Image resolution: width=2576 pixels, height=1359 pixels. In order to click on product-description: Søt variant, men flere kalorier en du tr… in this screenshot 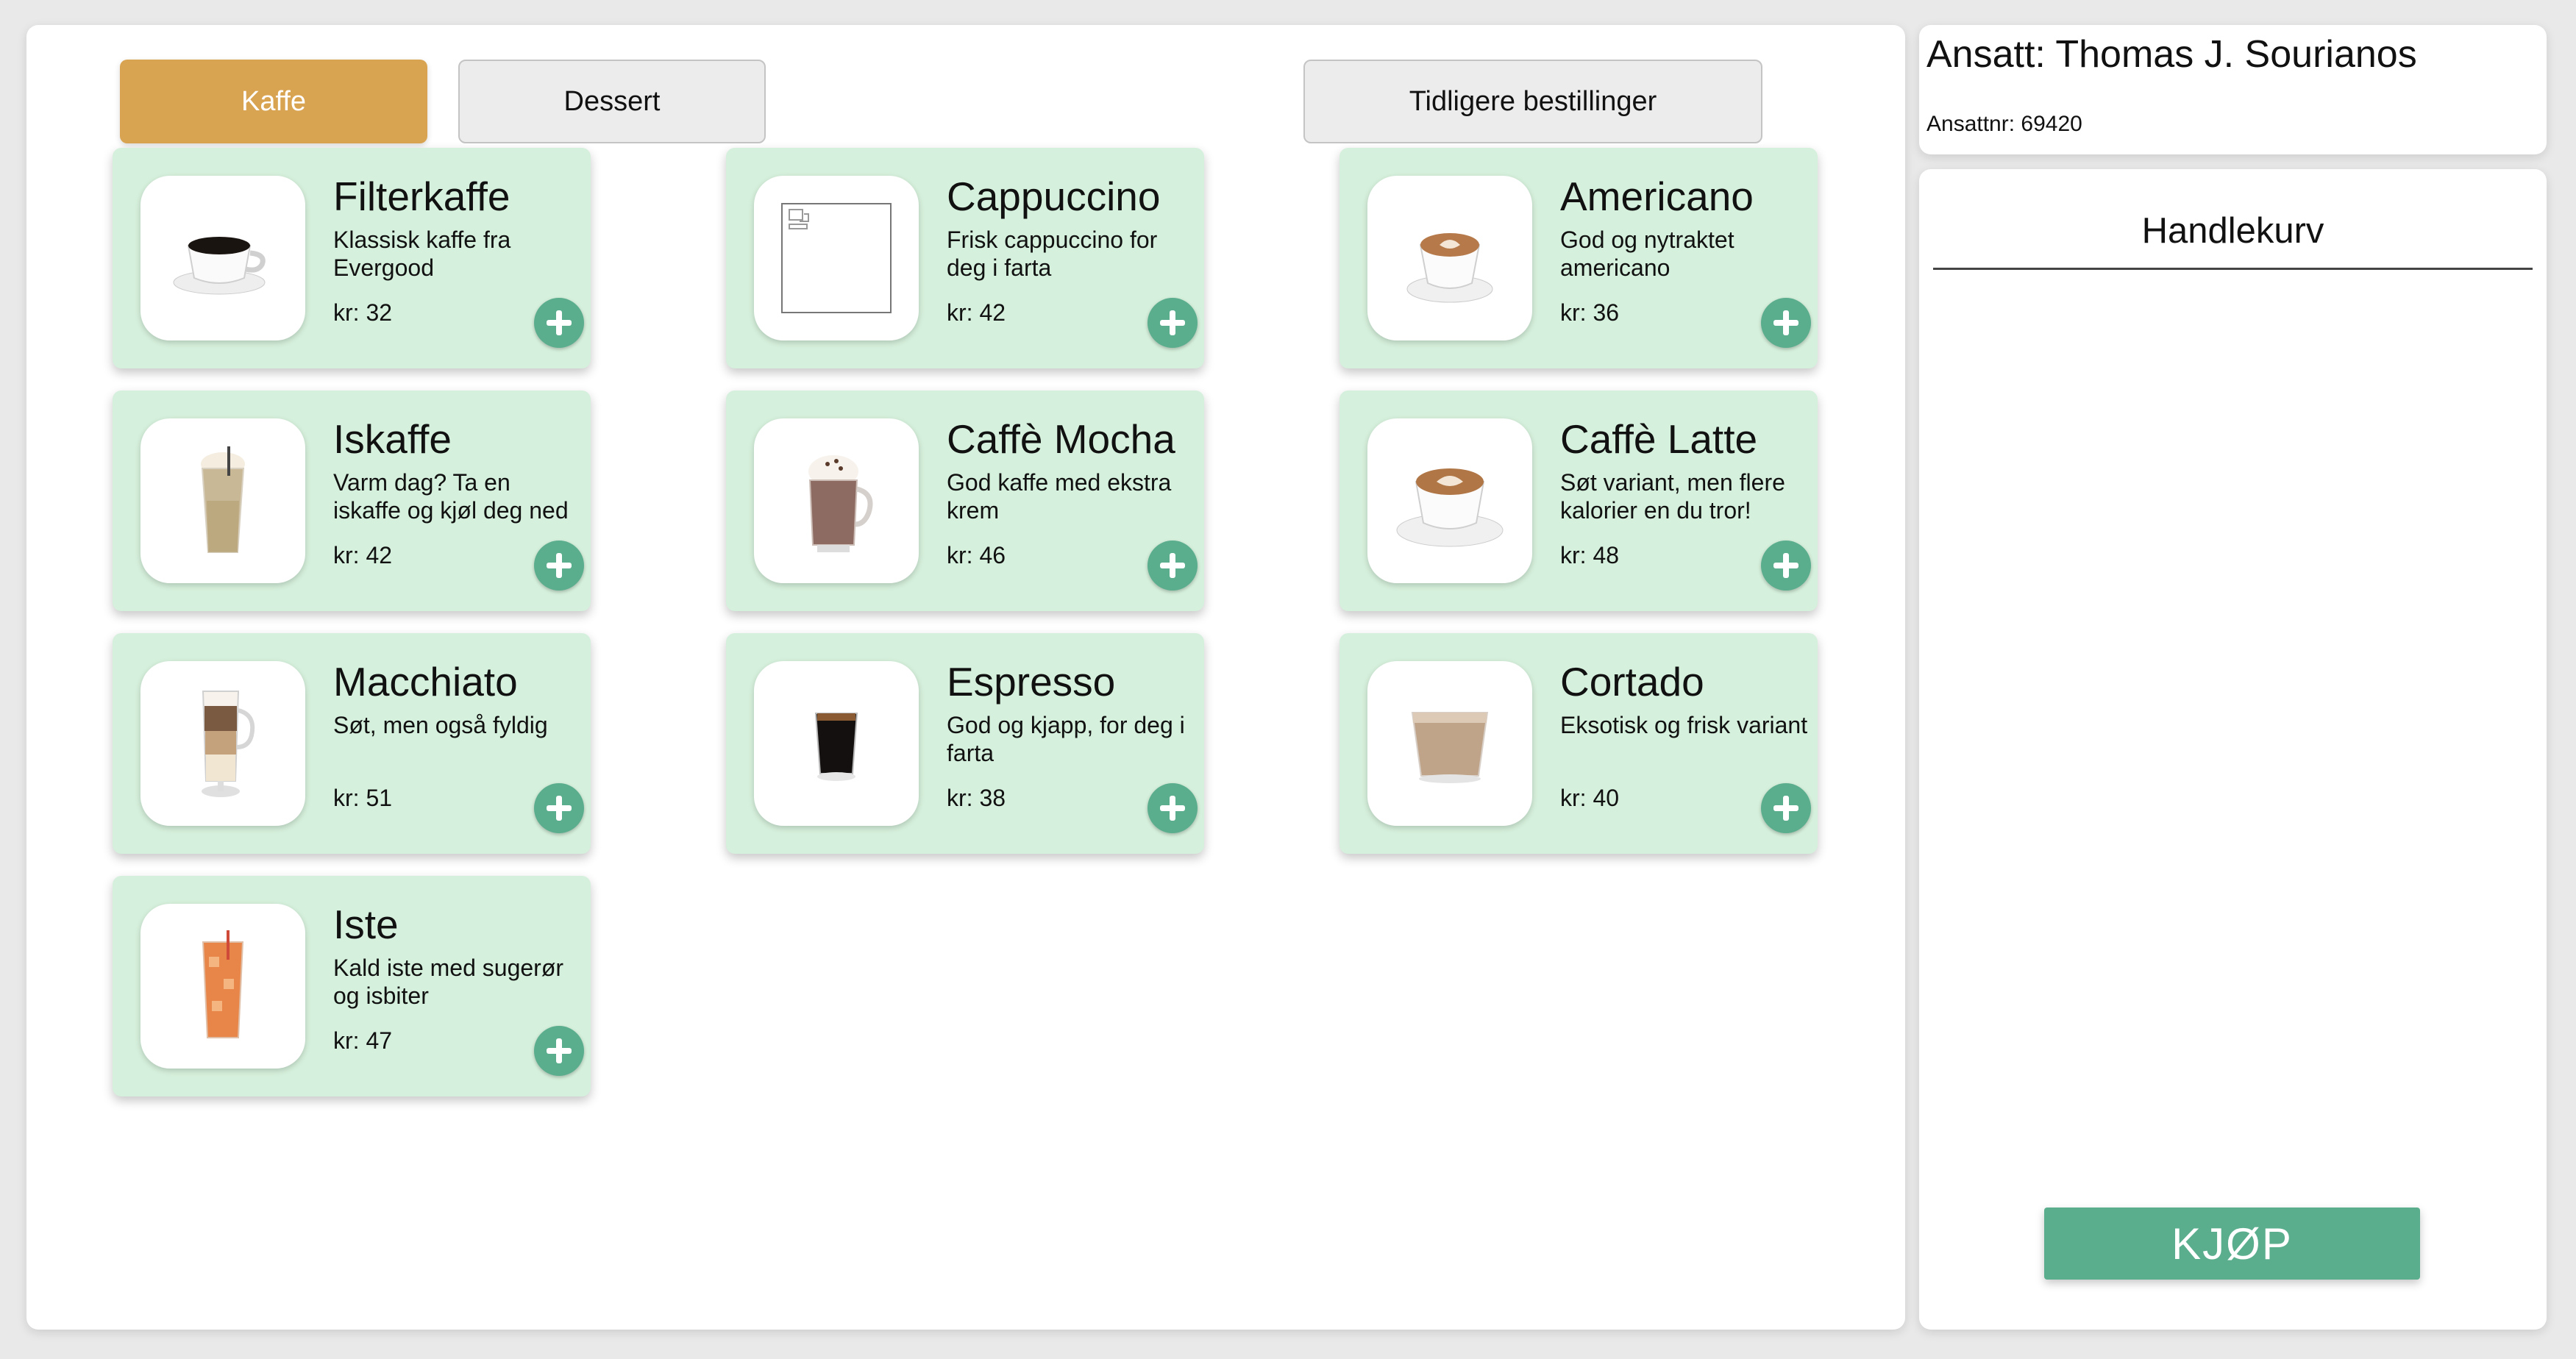, I will do `click(1672, 496)`.